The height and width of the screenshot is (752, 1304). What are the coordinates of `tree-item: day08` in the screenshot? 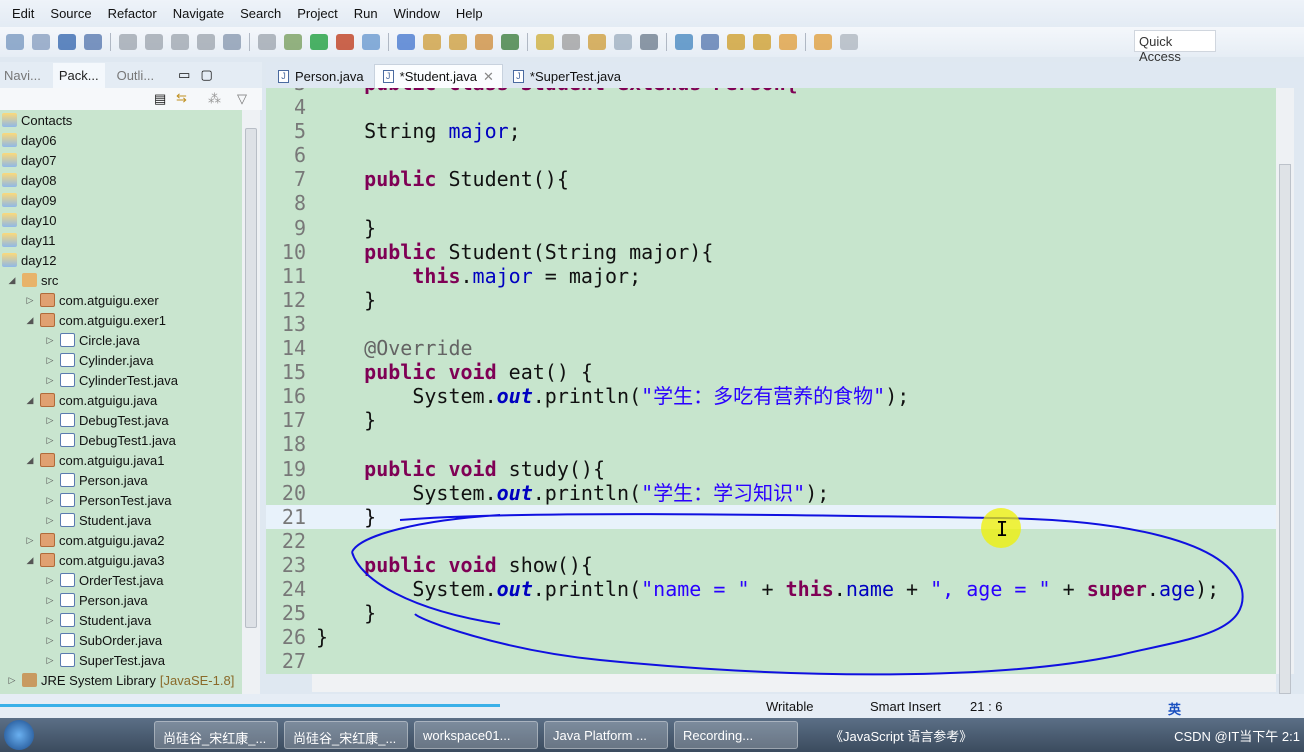 It's located at (29, 180).